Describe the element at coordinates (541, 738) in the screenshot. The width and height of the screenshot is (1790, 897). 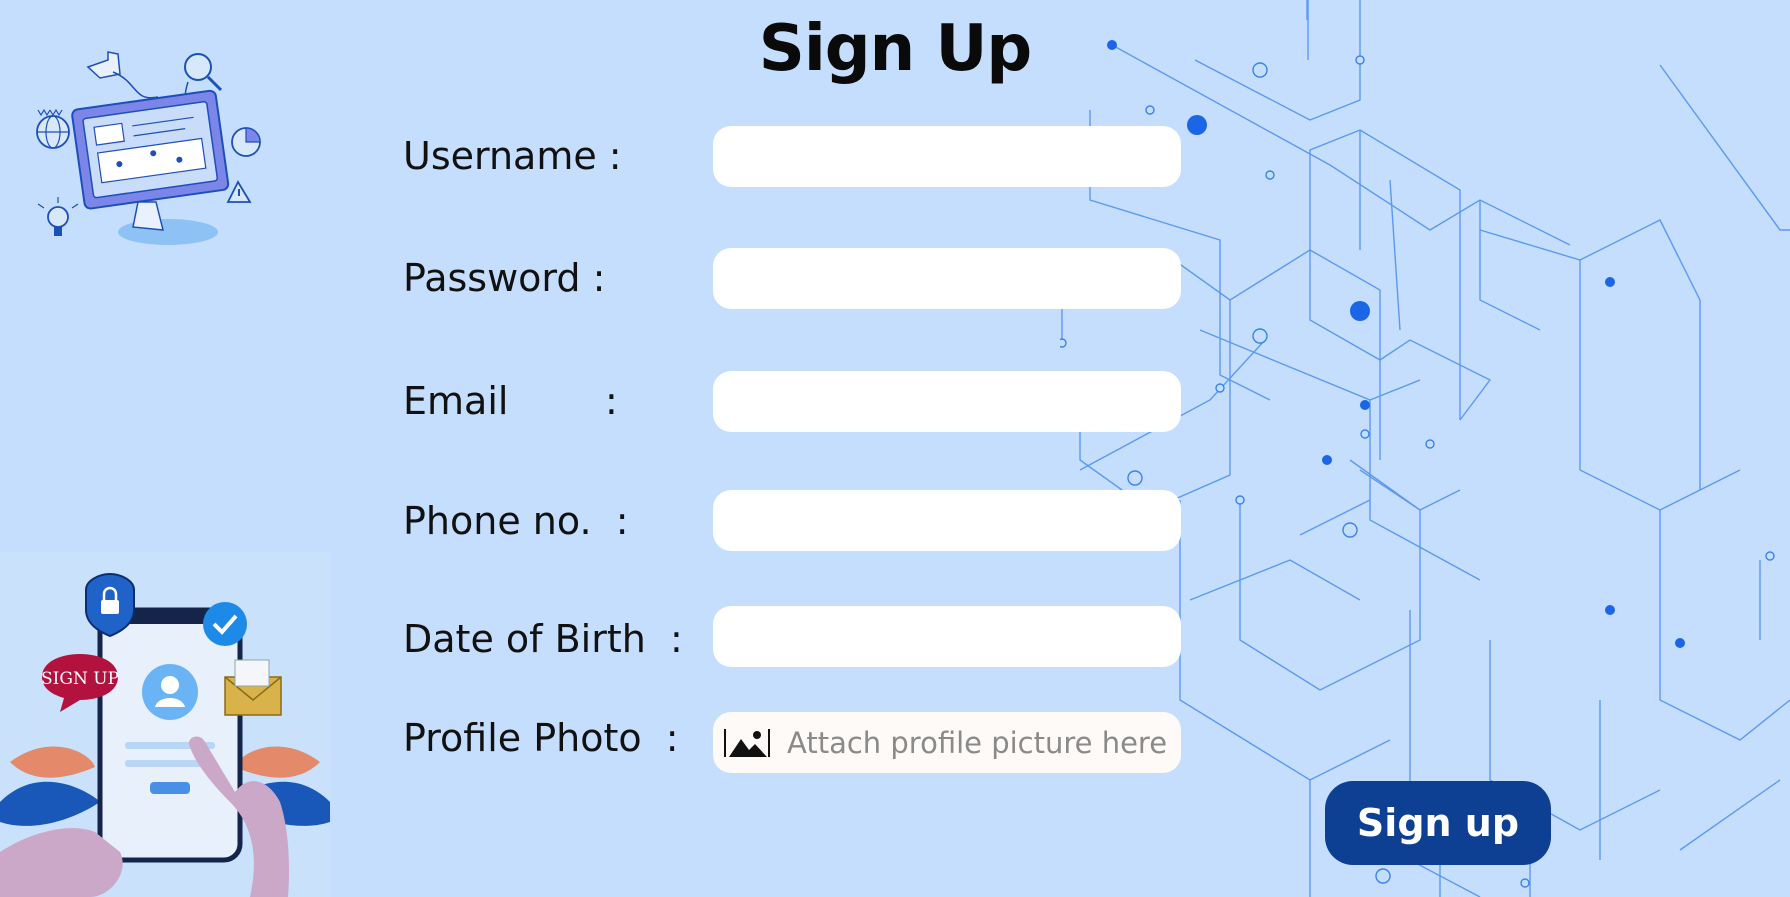
I see `profile-photo-label: Profile Photo :` at that location.